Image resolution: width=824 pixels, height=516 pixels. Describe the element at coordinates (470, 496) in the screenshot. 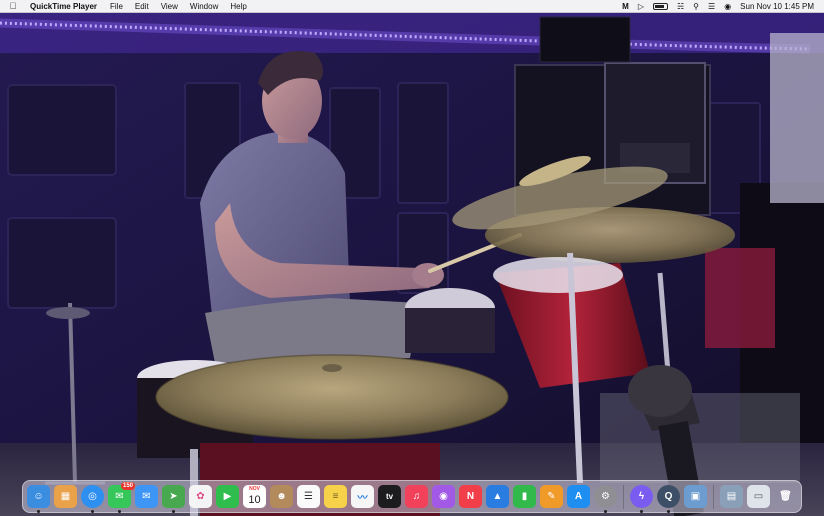

I see `dock-news-icon: N` at that location.